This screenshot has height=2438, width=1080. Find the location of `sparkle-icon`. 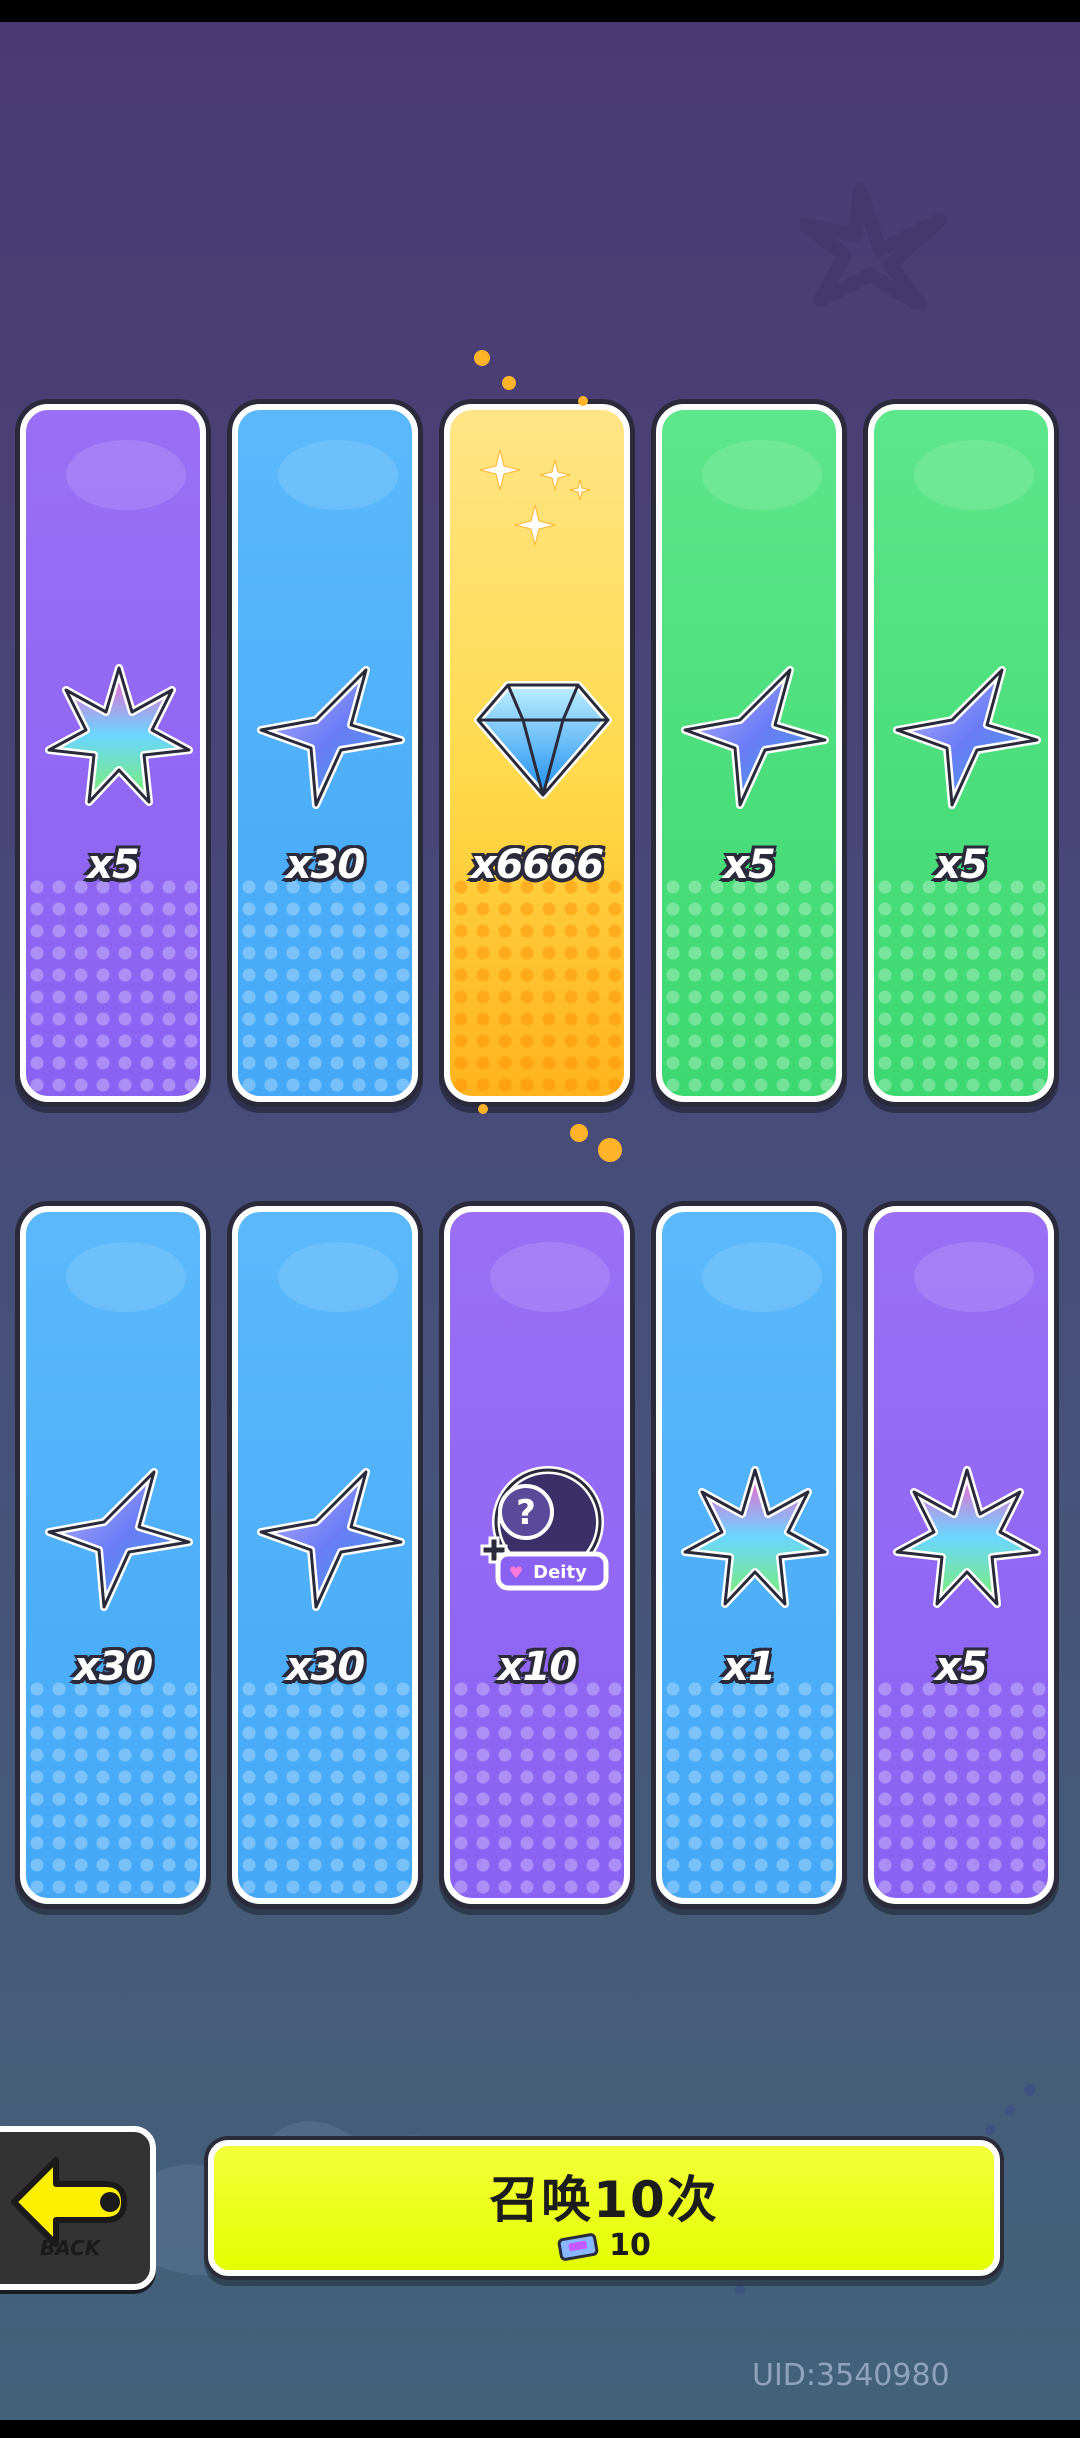

sparkle-icon is located at coordinates (535, 497).